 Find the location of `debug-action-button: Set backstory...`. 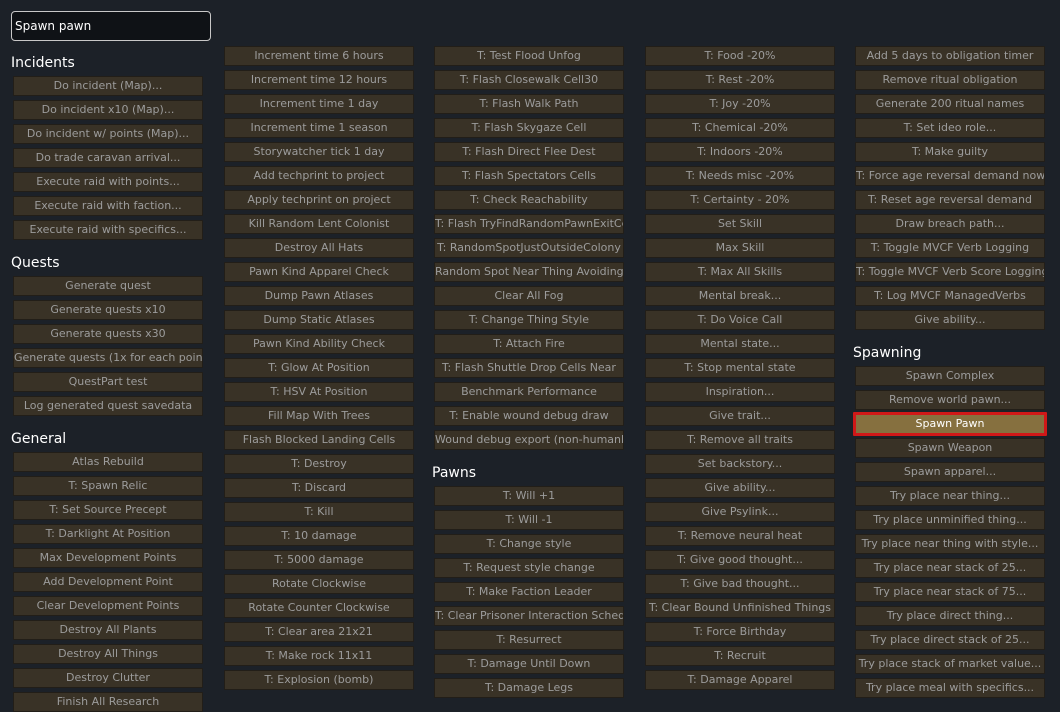

debug-action-button: Set backstory... is located at coordinates (740, 464).